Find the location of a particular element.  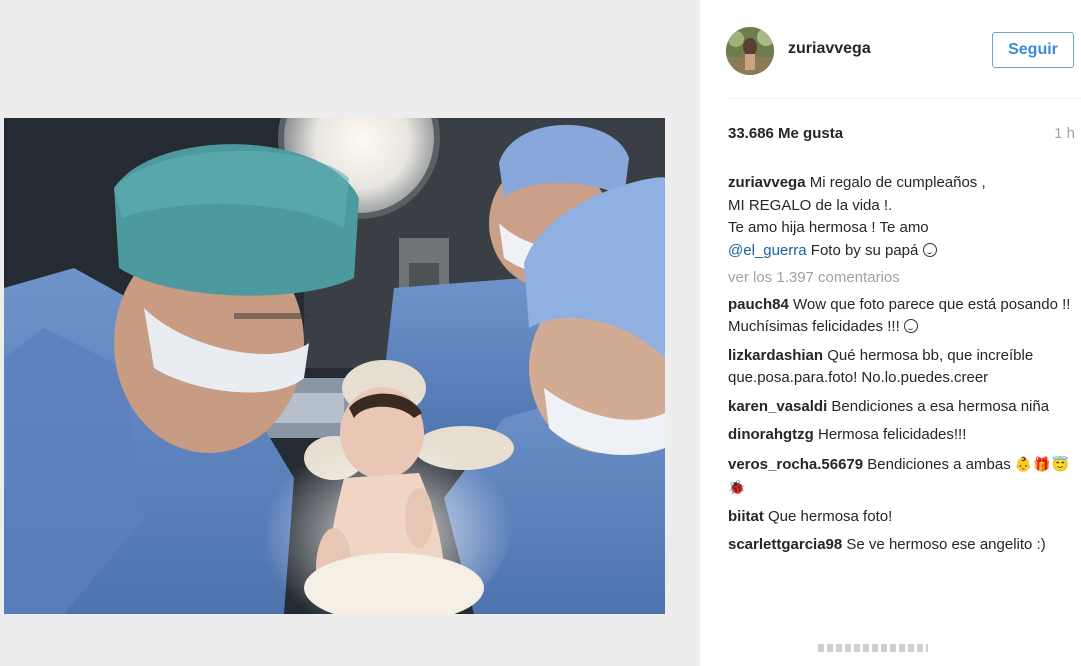

comment: dinorahgtzg Hermosa felicidades!!! is located at coordinates (900, 435).